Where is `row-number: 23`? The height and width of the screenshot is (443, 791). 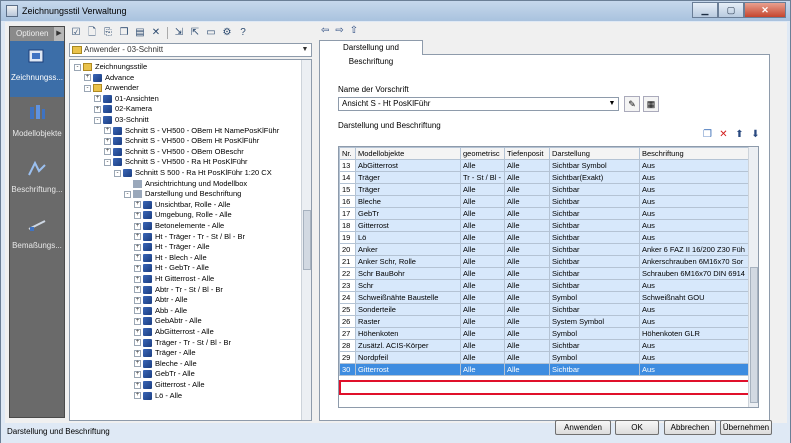
row-number: 23 is located at coordinates (347, 285).